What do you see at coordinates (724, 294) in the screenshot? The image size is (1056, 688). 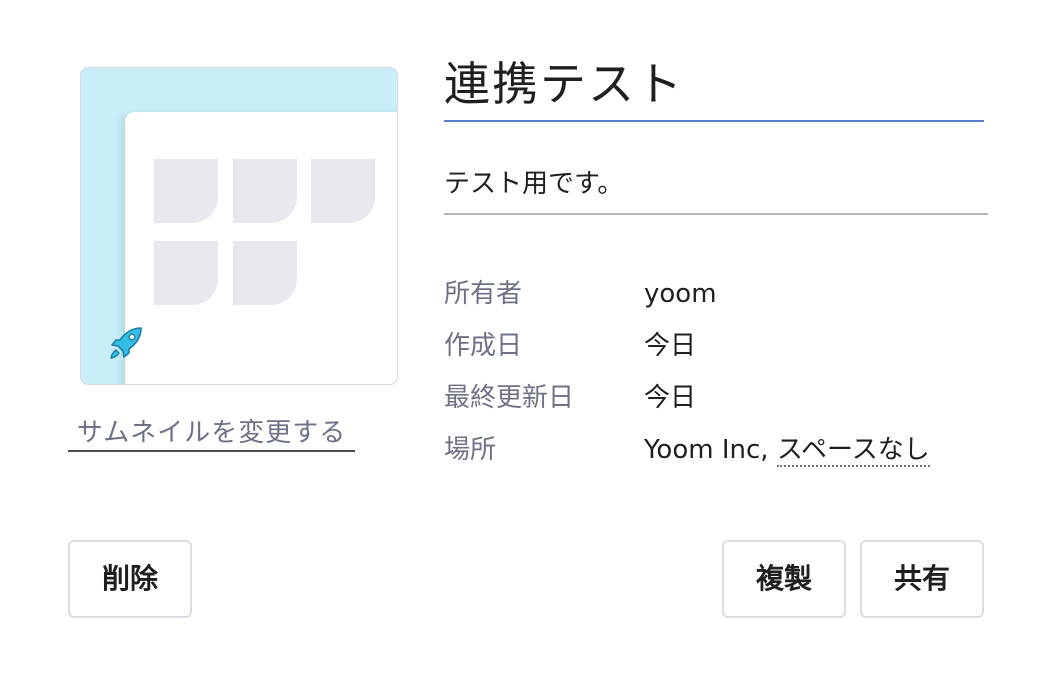 I see `meta-row-owner: 所有者 yoom` at bounding box center [724, 294].